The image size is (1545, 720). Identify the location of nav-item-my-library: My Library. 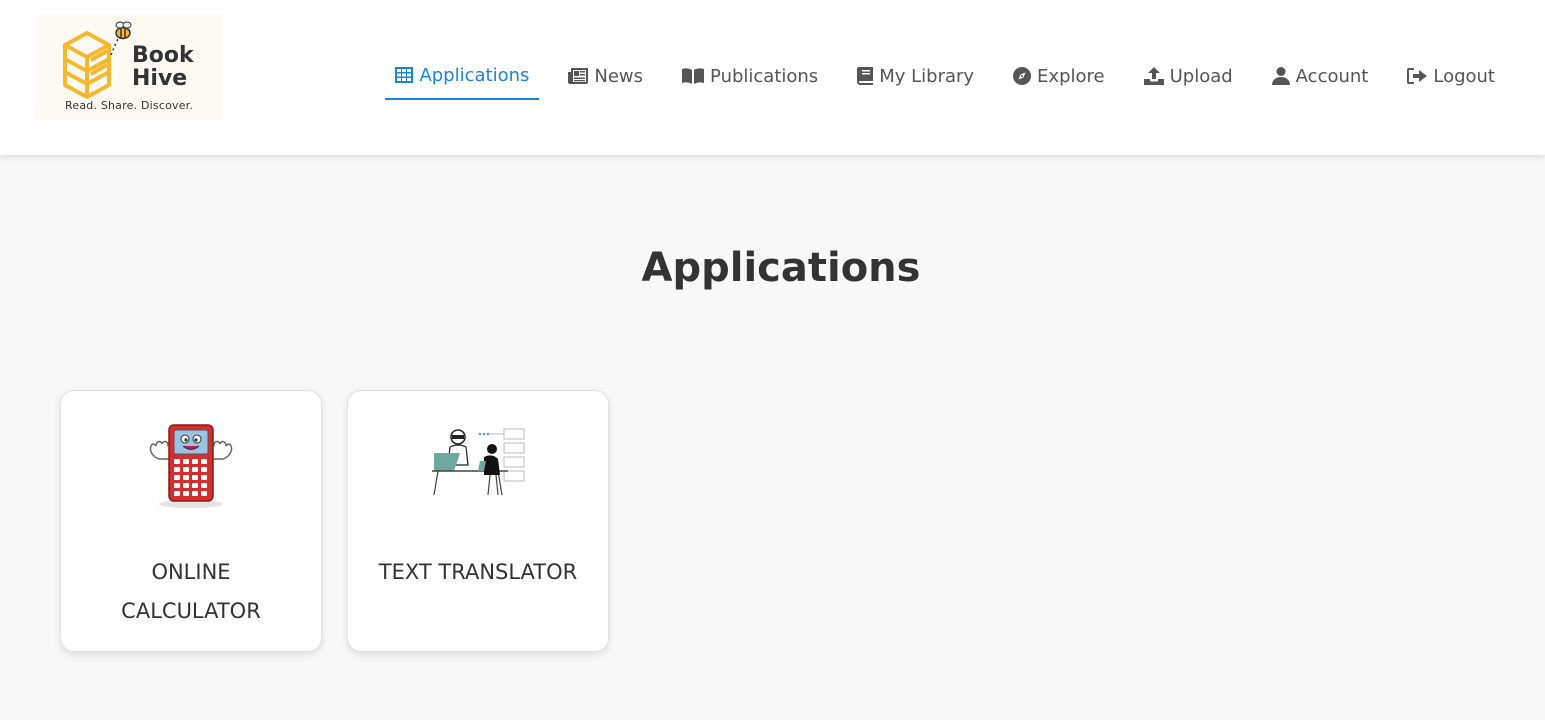
(915, 76).